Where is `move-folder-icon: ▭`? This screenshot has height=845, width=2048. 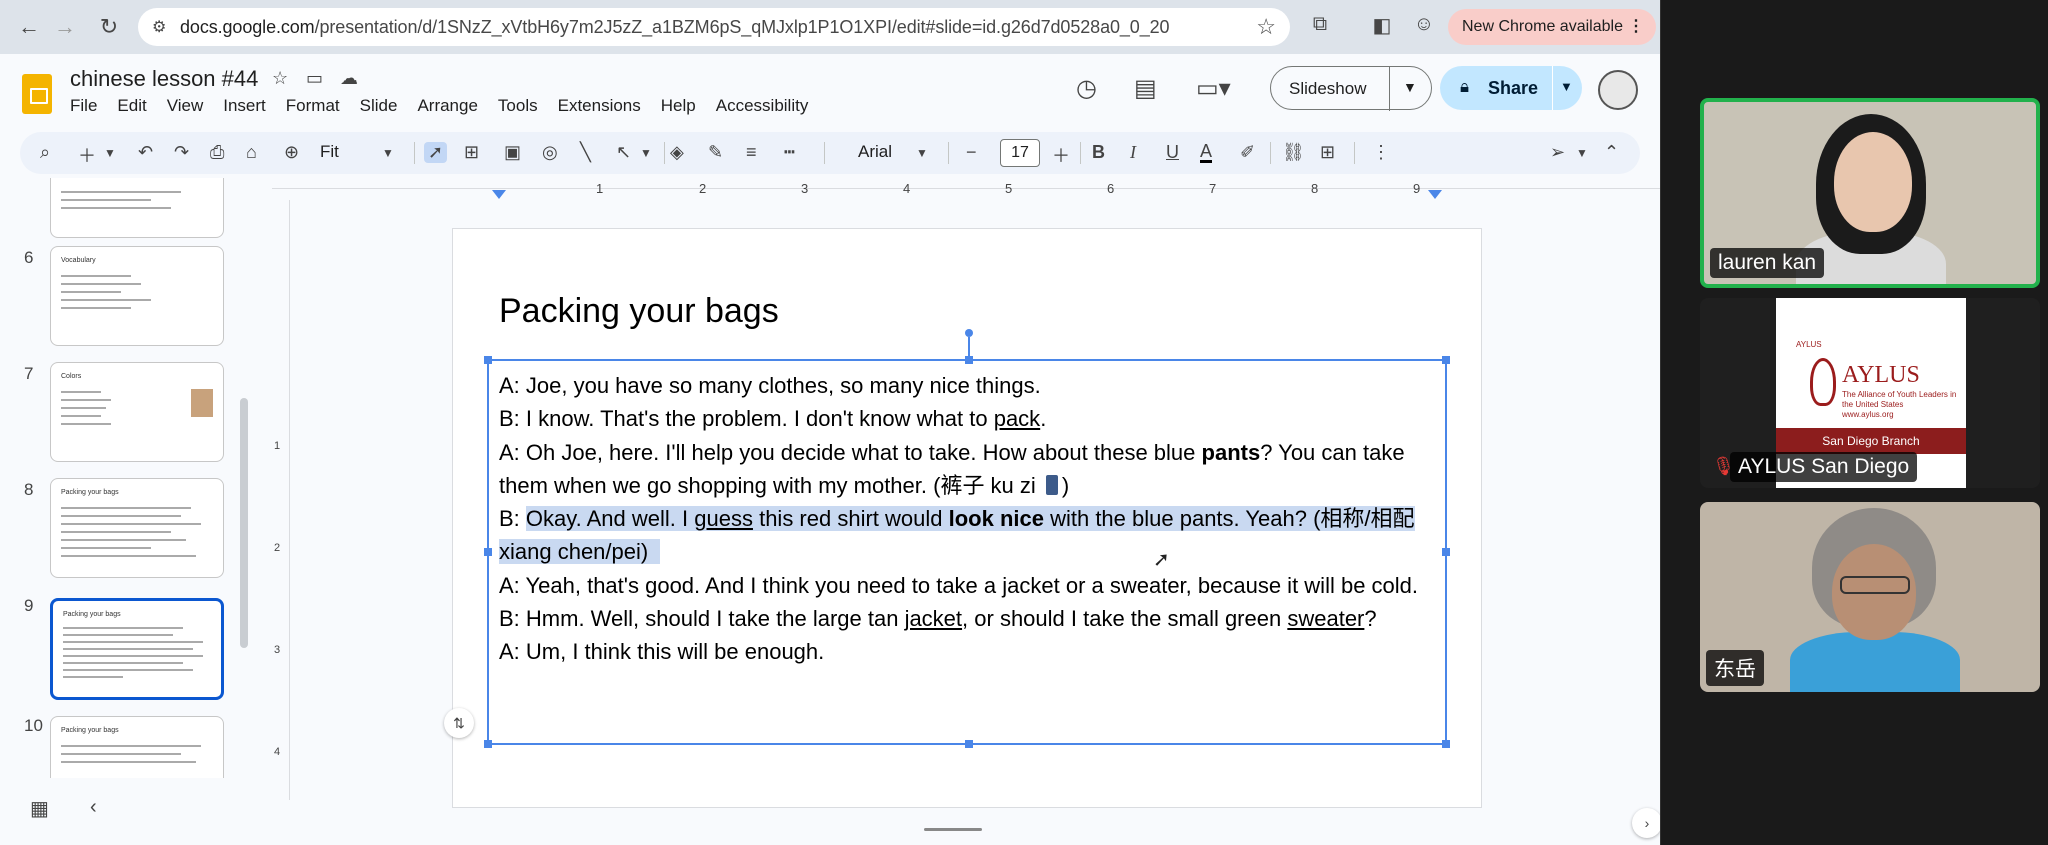
move-folder-icon: ▭ is located at coordinates (314, 78).